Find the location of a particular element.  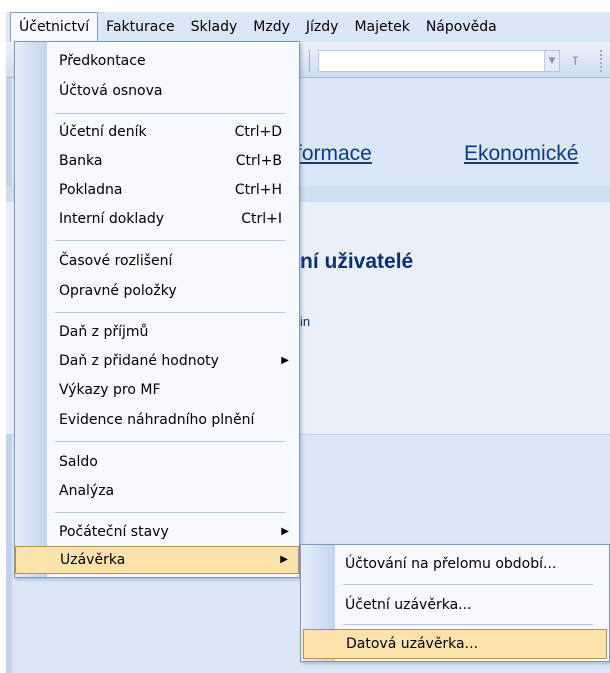

shortcut-label: Ctrl+H is located at coordinates (258, 190).